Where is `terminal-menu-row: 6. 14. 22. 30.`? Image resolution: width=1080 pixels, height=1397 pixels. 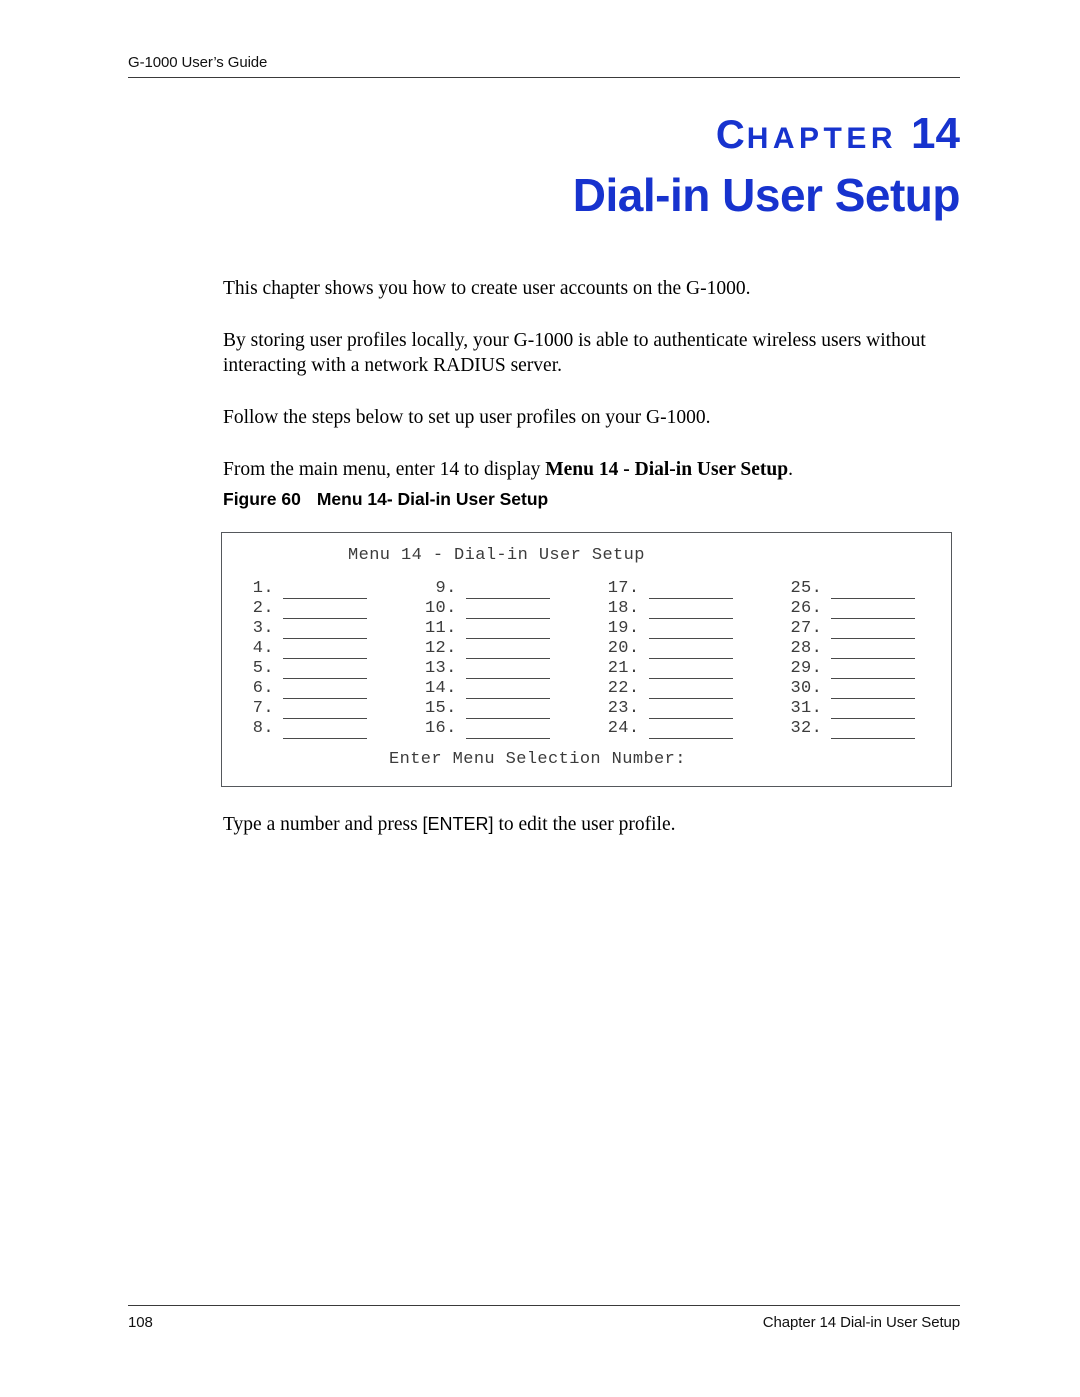 terminal-menu-row: 6. 14. 22. 30. is located at coordinates (586, 689).